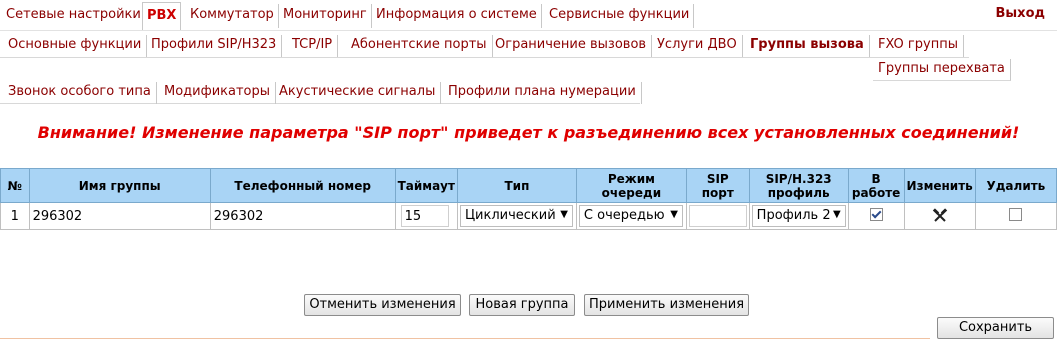 This screenshot has height=345, width=1057. I want to click on col-queue-line2: очереди, so click(631, 192).